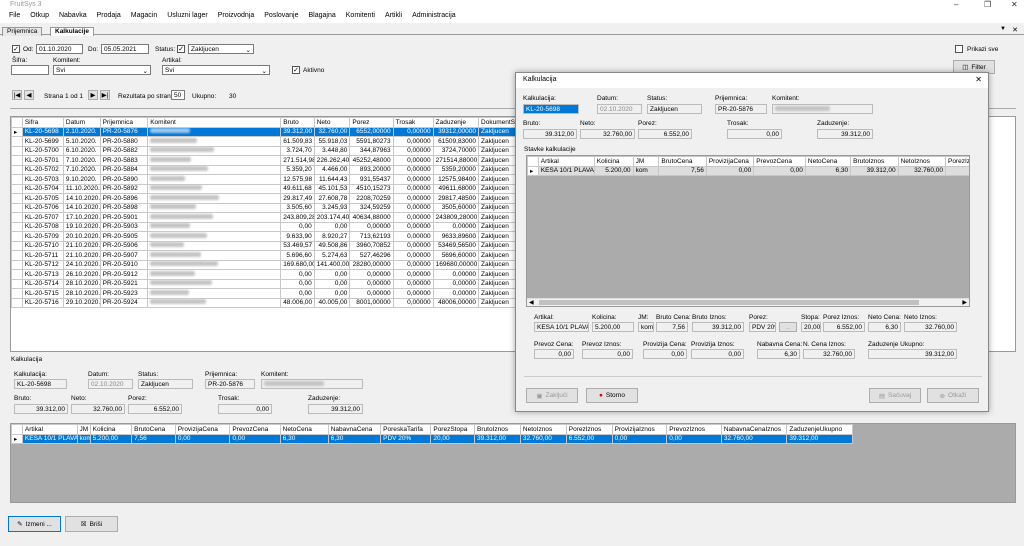 Image resolution: width=1024 pixels, height=546 pixels. I want to click on od-checkbox: ✓, so click(16, 49).